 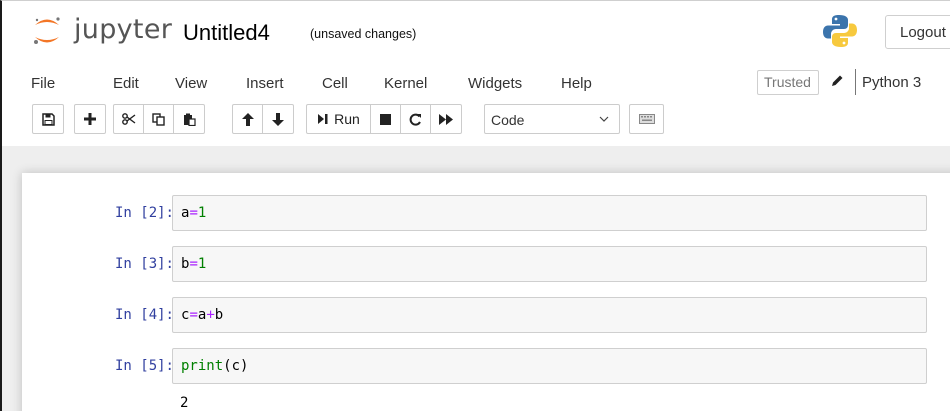 I want to click on arrow-up-icon, so click(x=247, y=119).